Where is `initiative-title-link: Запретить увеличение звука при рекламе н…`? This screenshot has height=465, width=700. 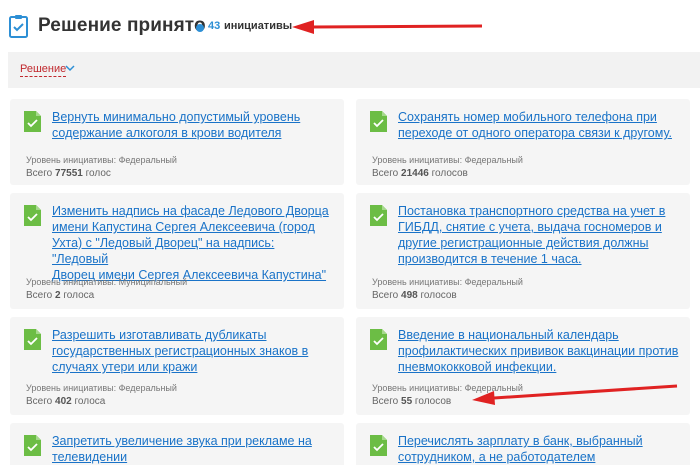
initiative-title-link: Запретить увеличение звука при рекламе н… is located at coordinates (193, 449).